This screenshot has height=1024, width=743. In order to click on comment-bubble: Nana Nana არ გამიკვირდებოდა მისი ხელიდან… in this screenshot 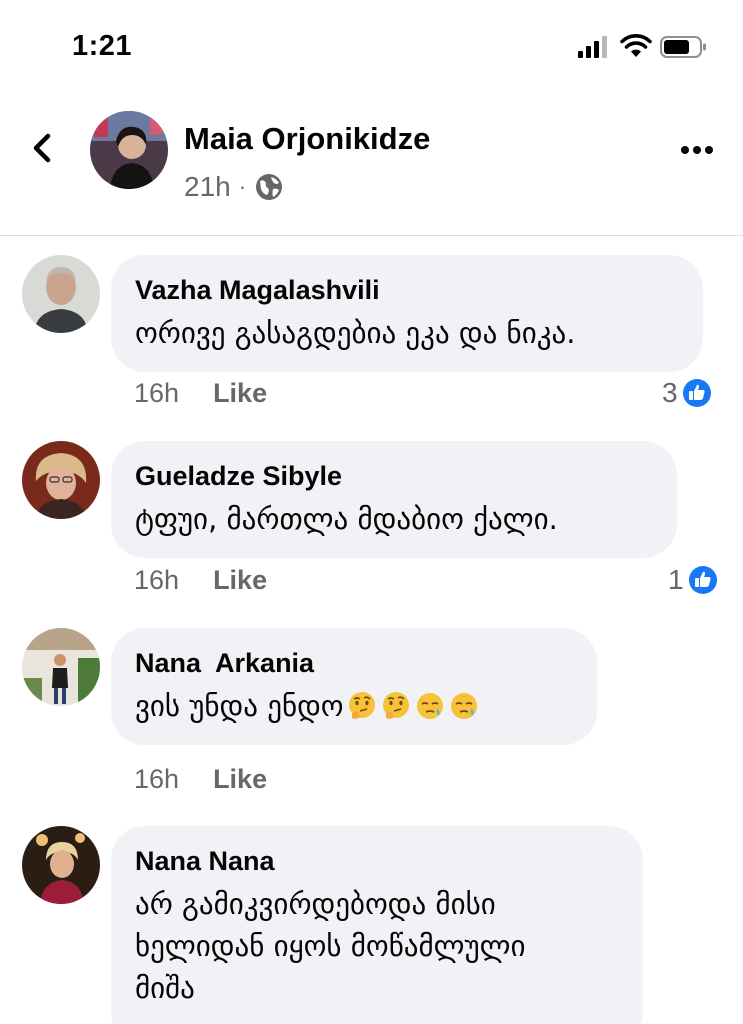, I will do `click(377, 925)`.